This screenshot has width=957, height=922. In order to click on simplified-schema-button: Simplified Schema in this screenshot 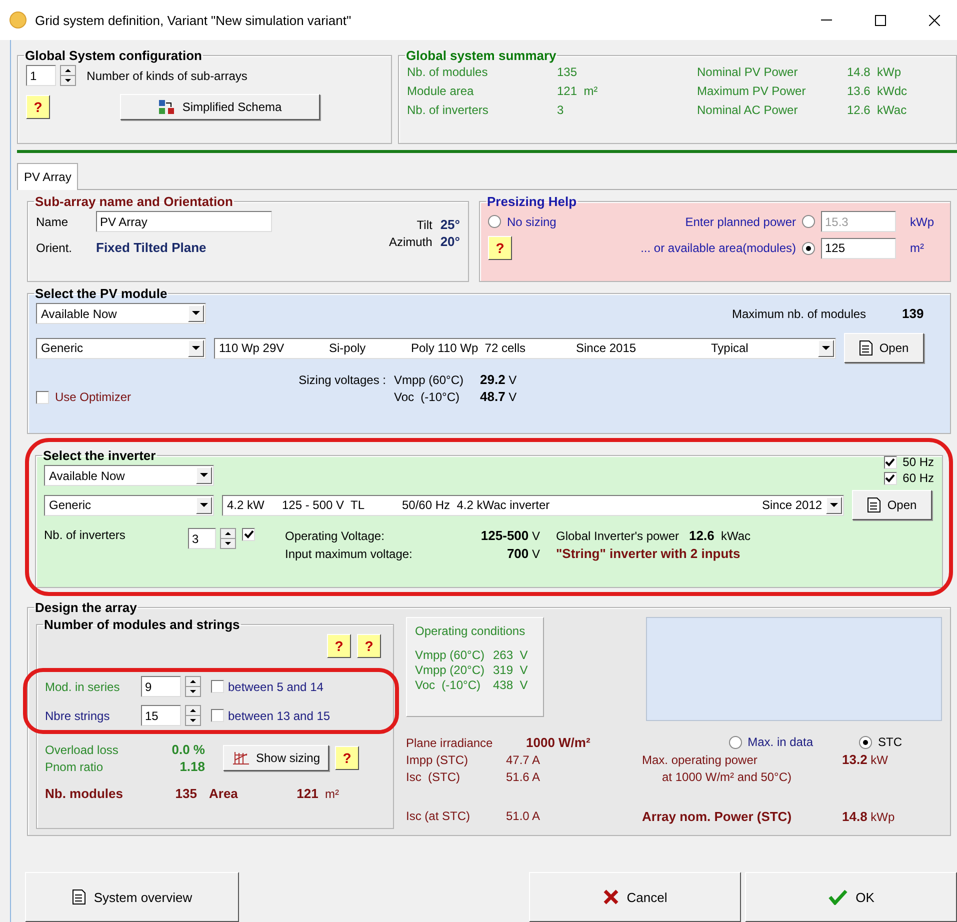, I will do `click(220, 107)`.